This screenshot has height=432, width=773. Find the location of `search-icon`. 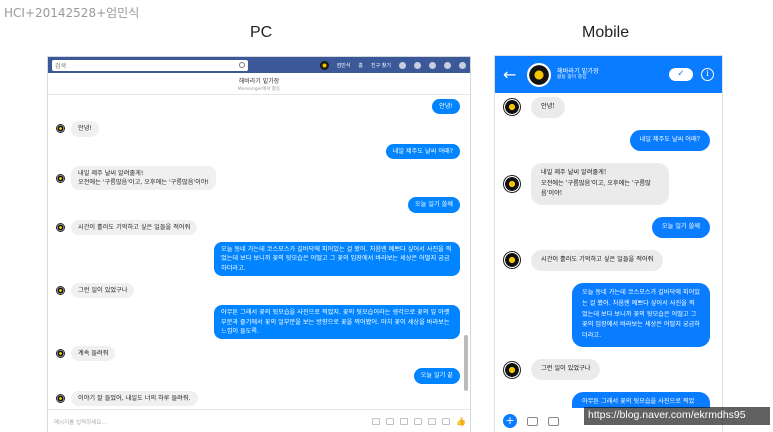

search-icon is located at coordinates (242, 65).